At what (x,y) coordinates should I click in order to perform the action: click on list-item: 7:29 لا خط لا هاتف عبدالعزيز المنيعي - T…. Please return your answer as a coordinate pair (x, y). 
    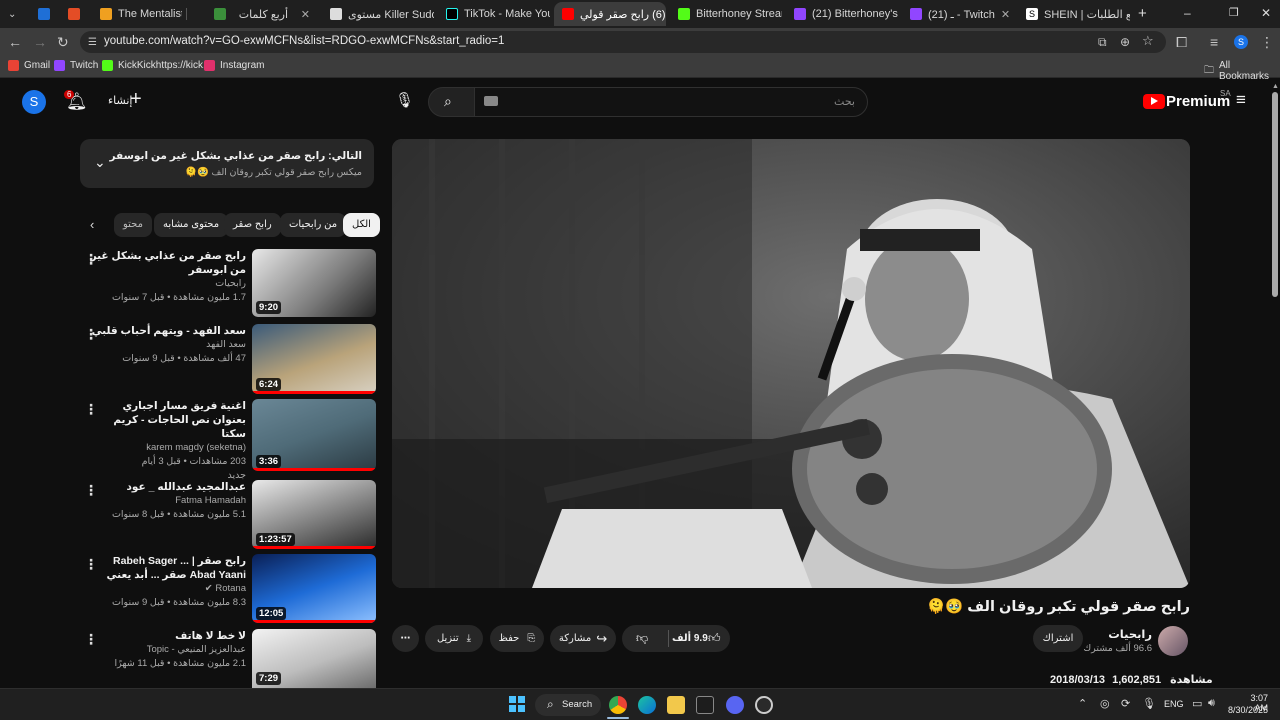
    Looking at the image, I should click on (230, 658).